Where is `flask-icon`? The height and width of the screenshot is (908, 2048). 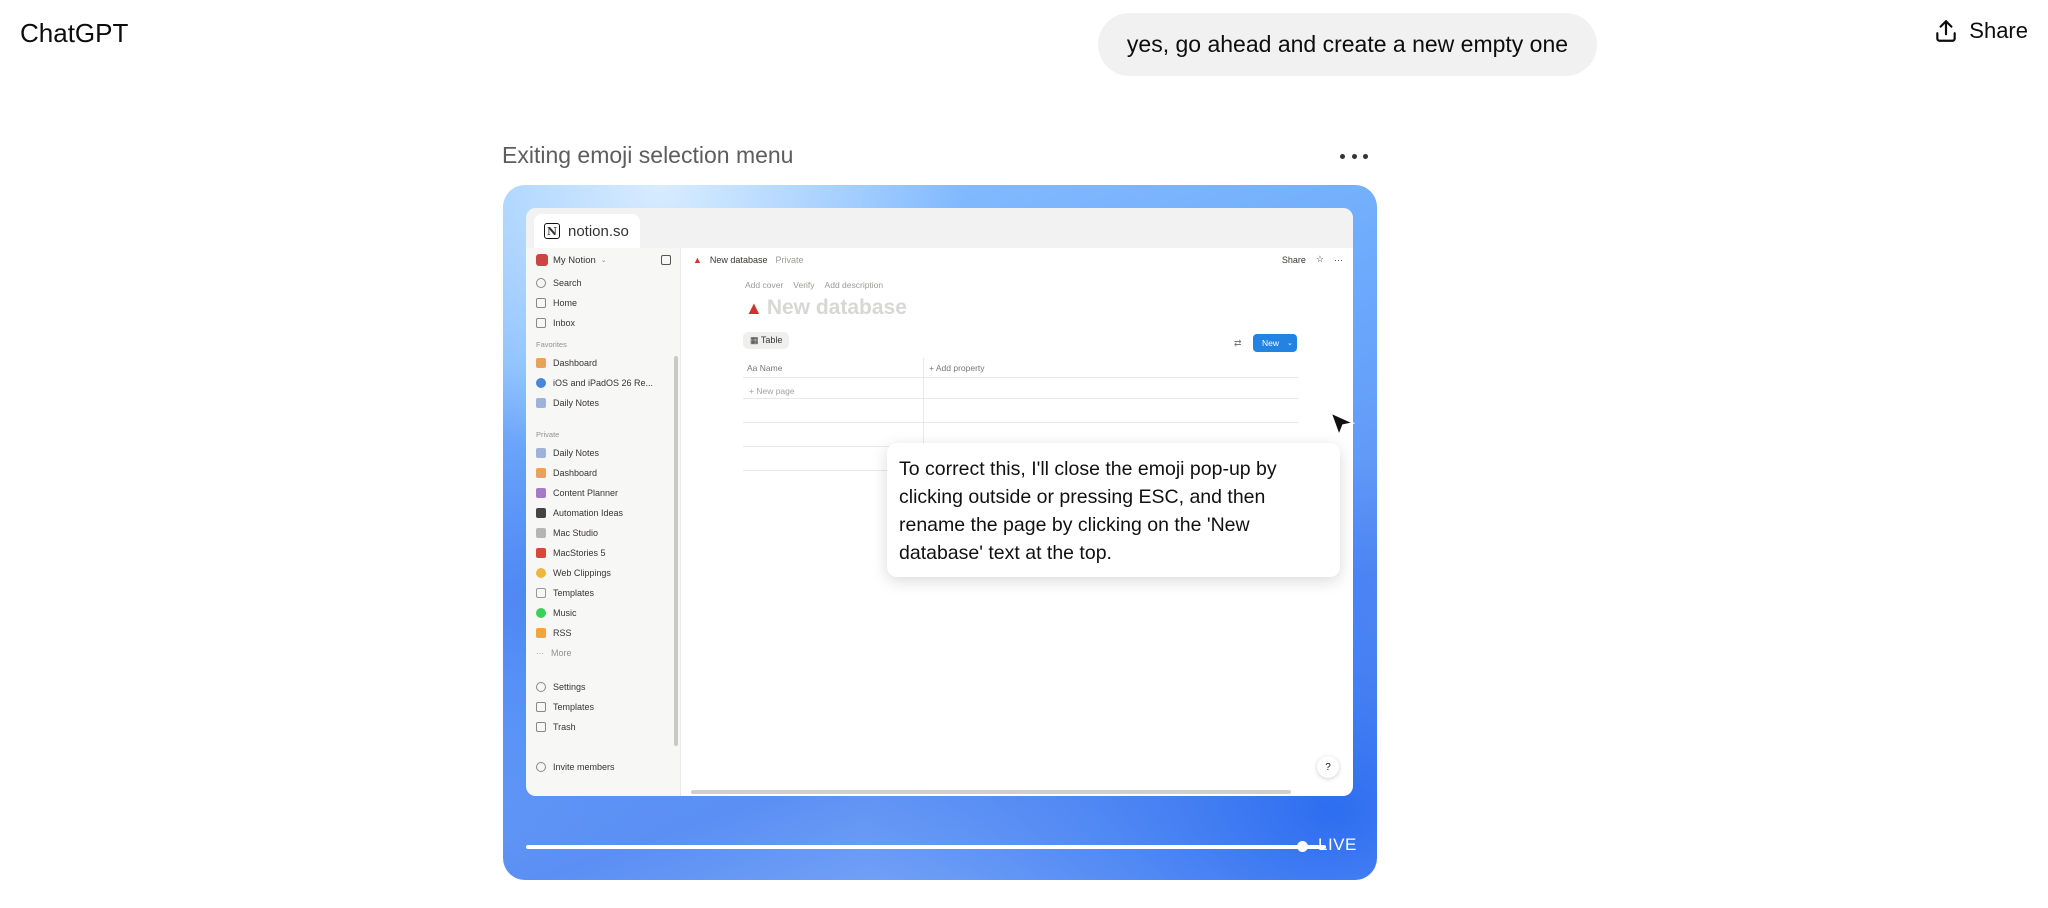
flask-icon is located at coordinates (541, 493).